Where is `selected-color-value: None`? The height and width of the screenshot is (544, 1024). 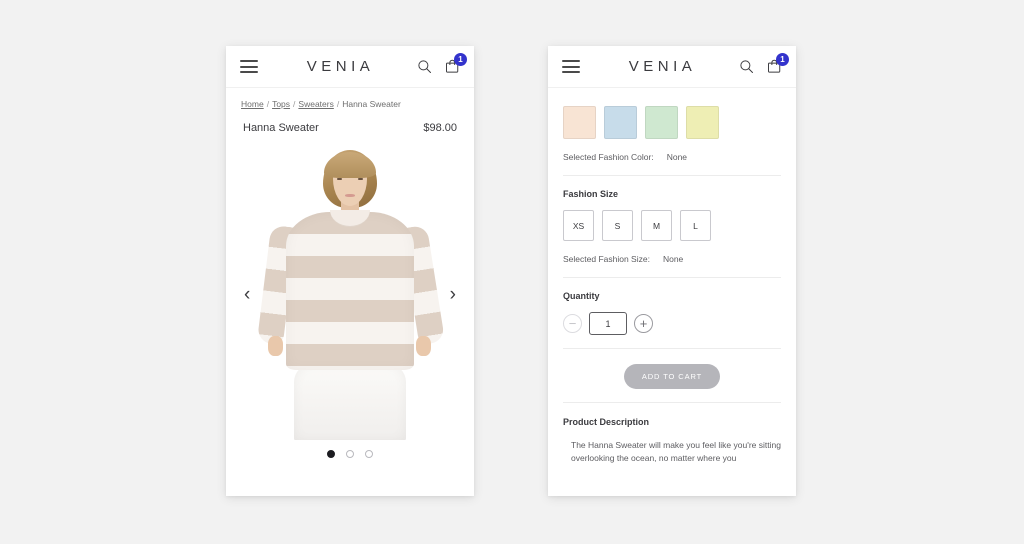
selected-color-value: None is located at coordinates (677, 157).